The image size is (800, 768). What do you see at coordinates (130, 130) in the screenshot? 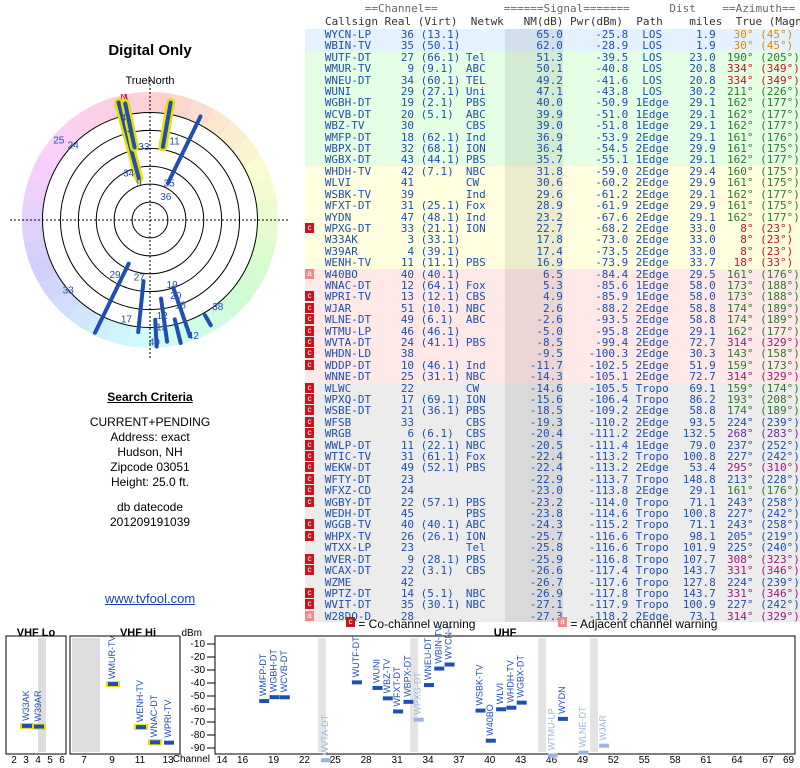
I see `radar-channel-label: 3` at bounding box center [130, 130].